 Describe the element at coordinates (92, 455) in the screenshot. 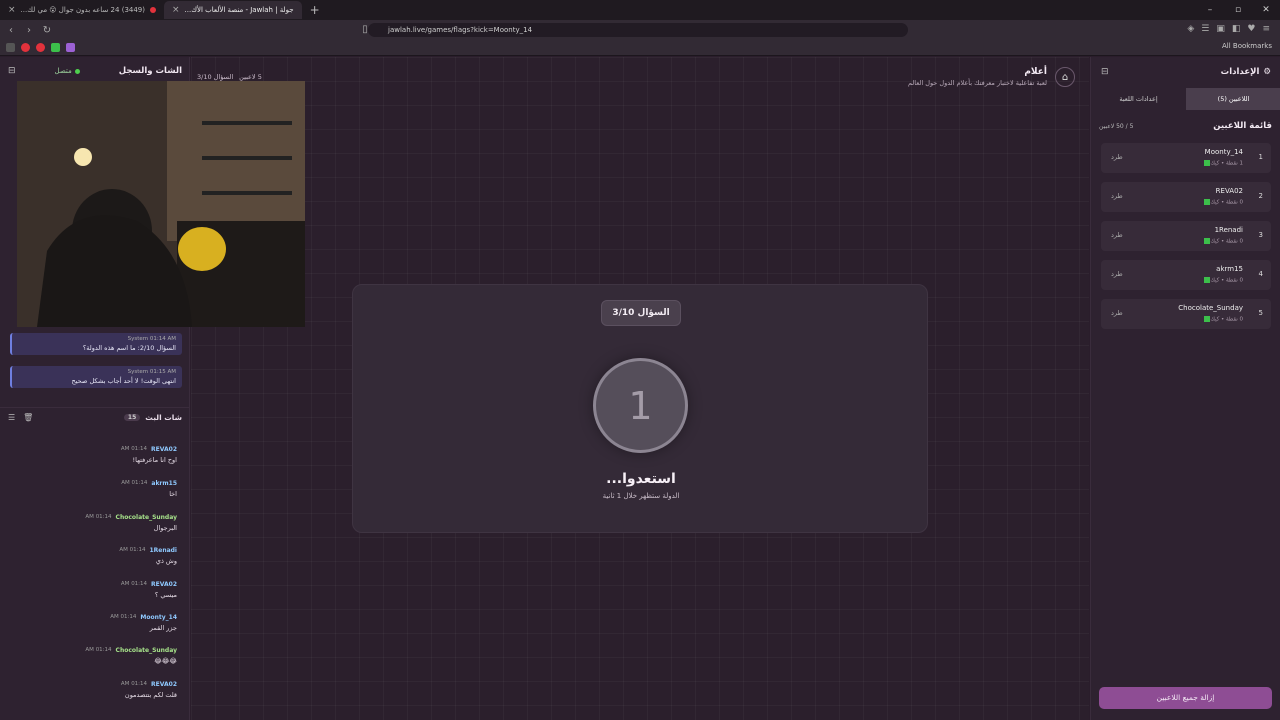

I see `chat-message: REVA02 01:14 AM اوح انا ماعرفتها!` at that location.